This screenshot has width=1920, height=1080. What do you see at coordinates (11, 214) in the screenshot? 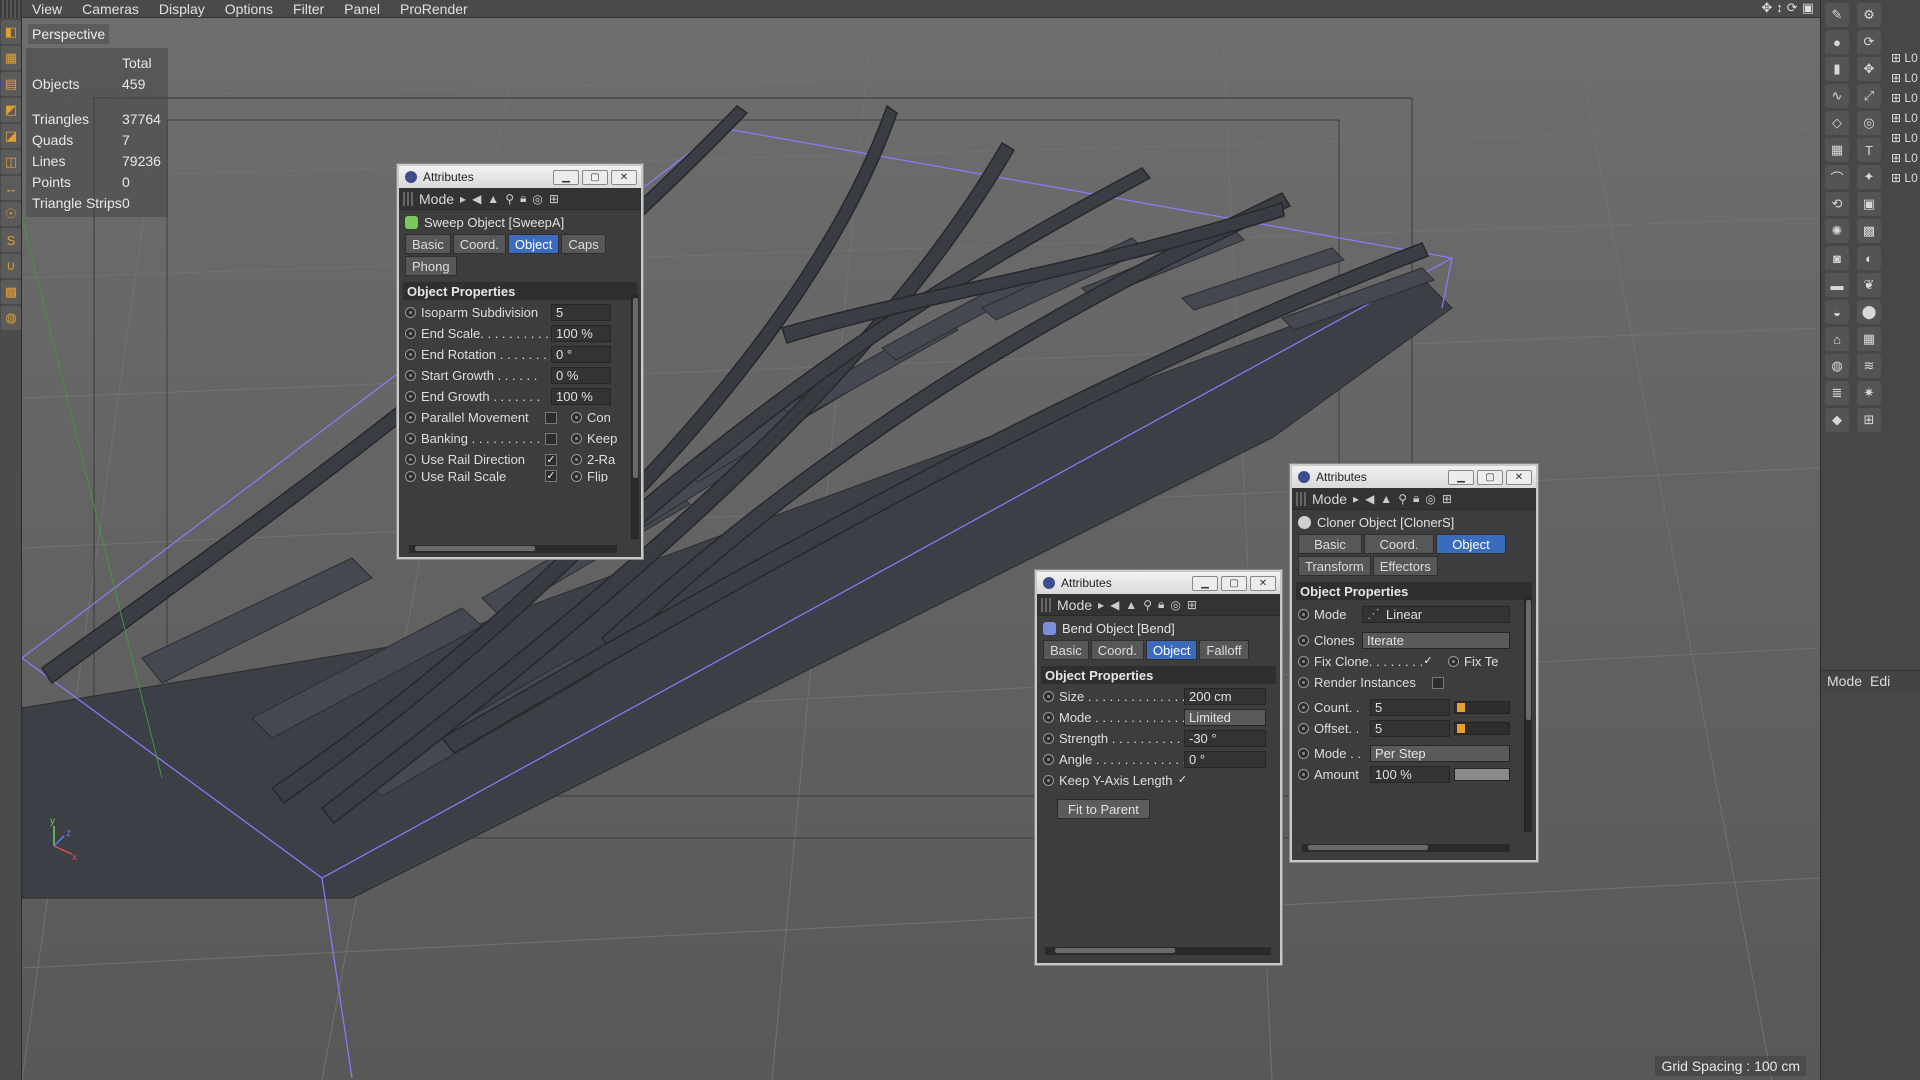
I see `mouse-icon: ☉` at bounding box center [11, 214].